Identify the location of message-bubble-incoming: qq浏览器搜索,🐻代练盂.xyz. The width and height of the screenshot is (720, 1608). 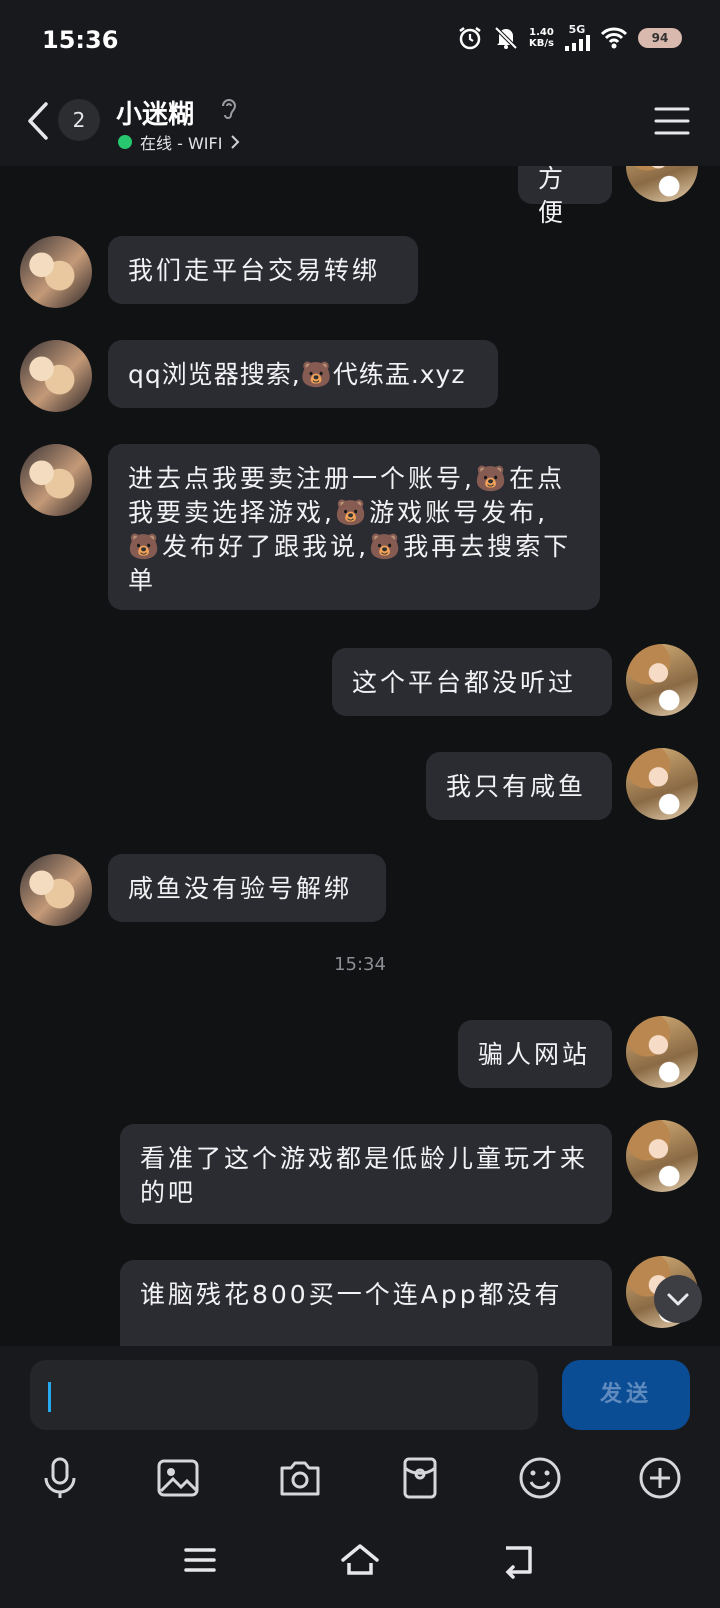
(303, 374).